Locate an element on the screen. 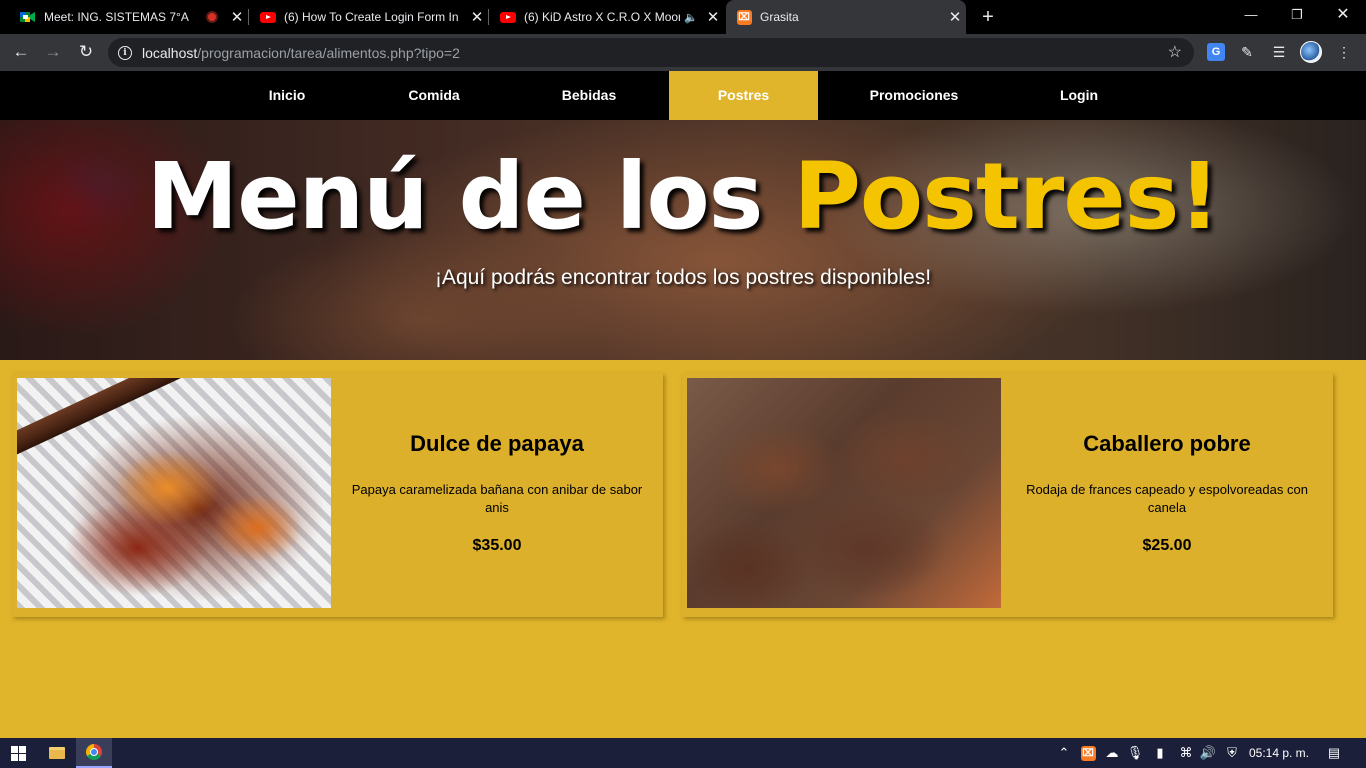  hero-title: Menú de los Postres! is located at coordinates (683, 196).